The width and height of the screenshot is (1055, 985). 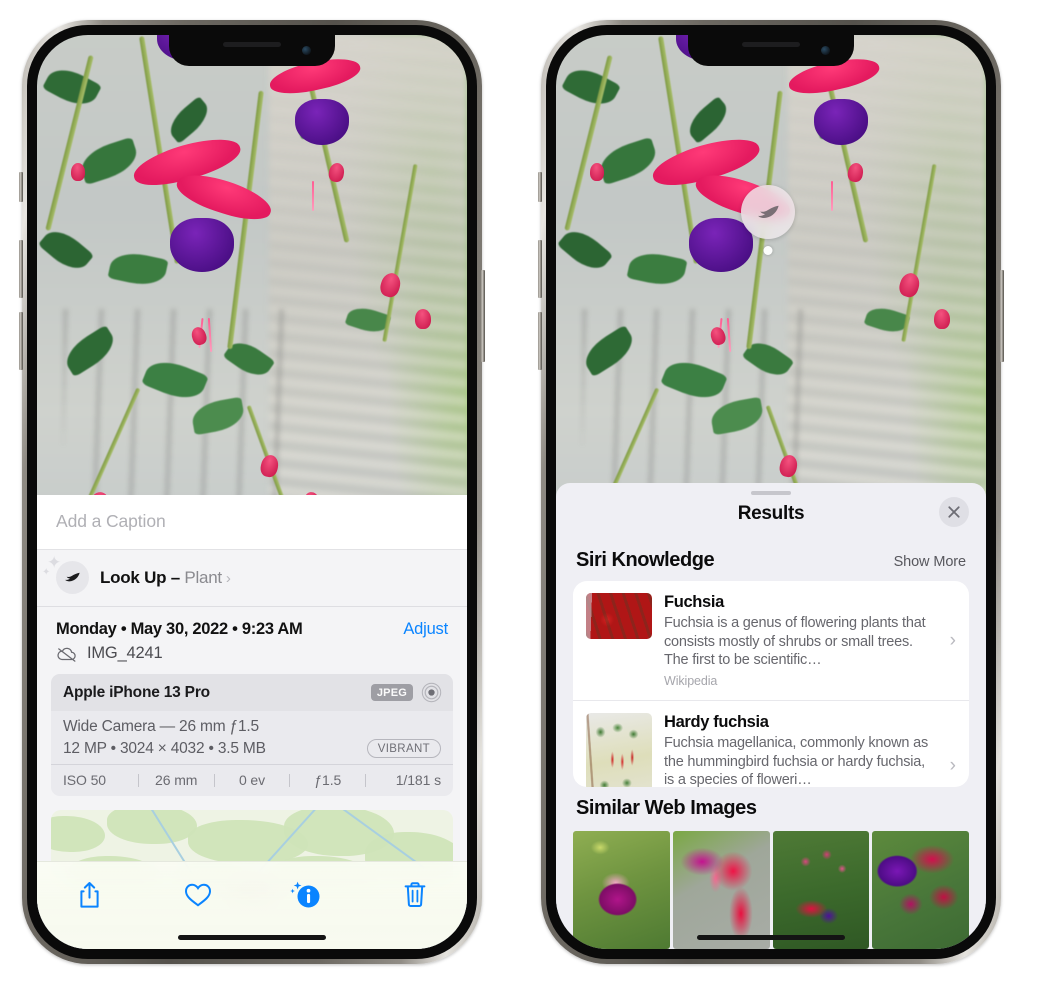 What do you see at coordinates (164, 748) in the screenshot?
I see `image-size-info: 12 MP • 3024 × 4032 • 3.5 MB` at bounding box center [164, 748].